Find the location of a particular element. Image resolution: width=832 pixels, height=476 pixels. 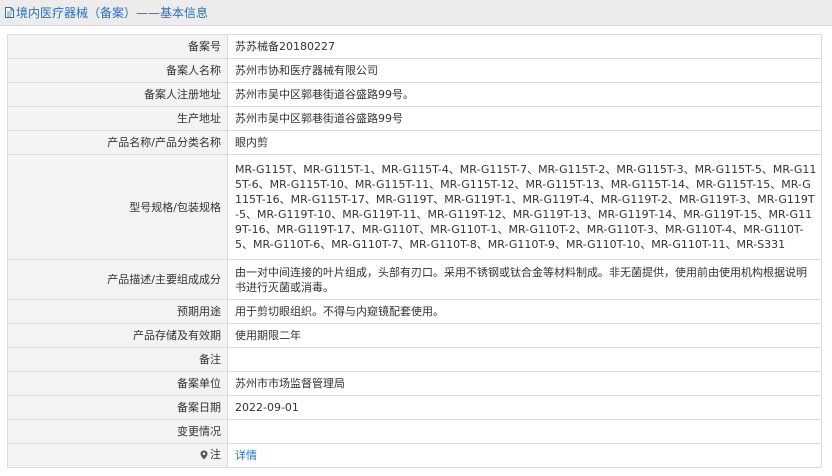

row-label-remarks: 备注 is located at coordinates (117, 359).